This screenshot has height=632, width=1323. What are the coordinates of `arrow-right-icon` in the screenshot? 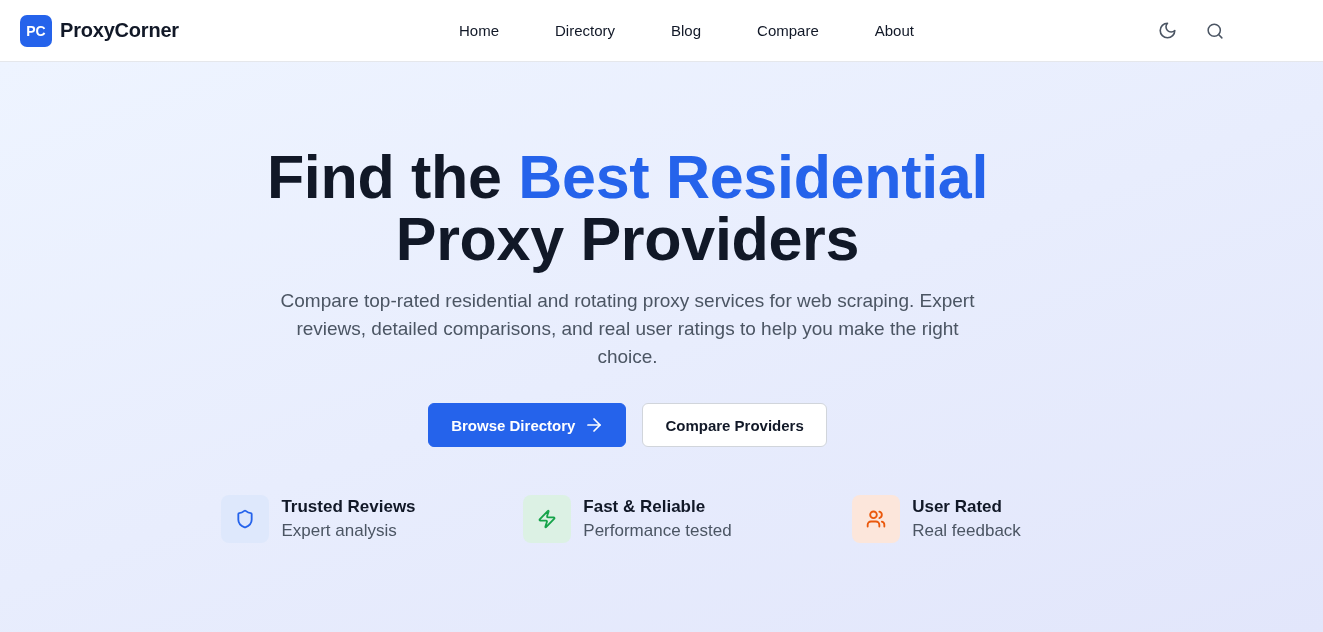 It's located at (594, 425).